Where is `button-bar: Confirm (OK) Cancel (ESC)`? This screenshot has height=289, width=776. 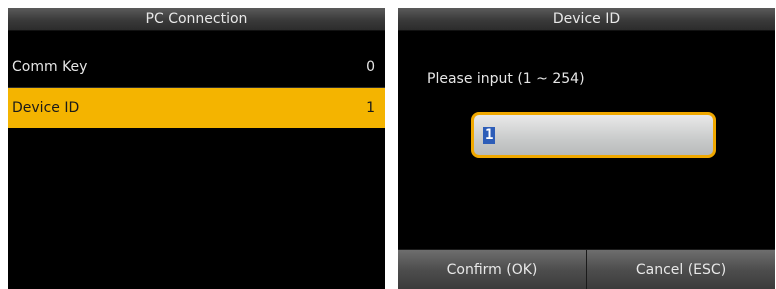
button-bar: Confirm (OK) Cancel (ESC) is located at coordinates (586, 269).